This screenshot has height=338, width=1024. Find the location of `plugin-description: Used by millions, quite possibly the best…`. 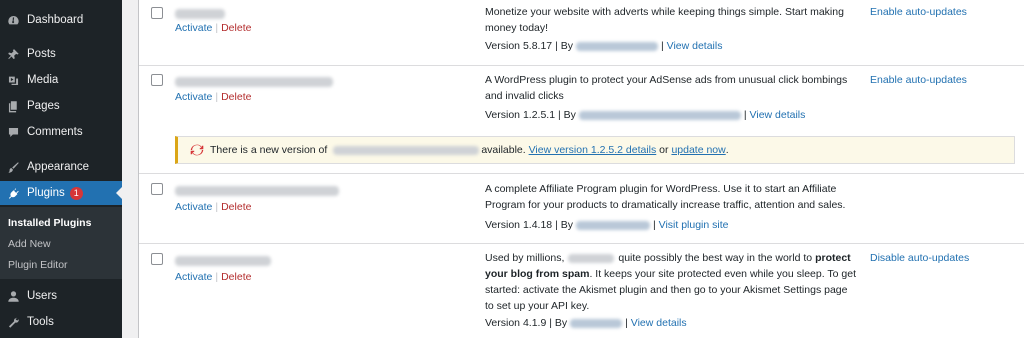

plugin-description: Used by millions, quite possibly the best… is located at coordinates (671, 282).